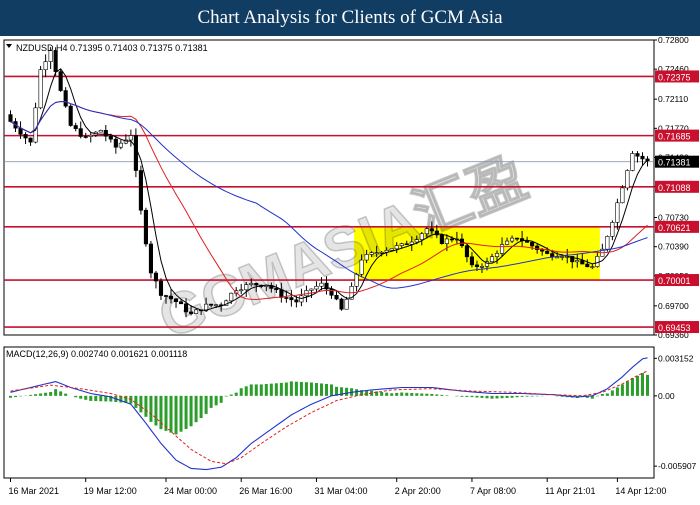 This screenshot has height=505, width=700. What do you see at coordinates (674, 328) in the screenshot?
I see `level-tag-label-5: 0.69453` at bounding box center [674, 328].